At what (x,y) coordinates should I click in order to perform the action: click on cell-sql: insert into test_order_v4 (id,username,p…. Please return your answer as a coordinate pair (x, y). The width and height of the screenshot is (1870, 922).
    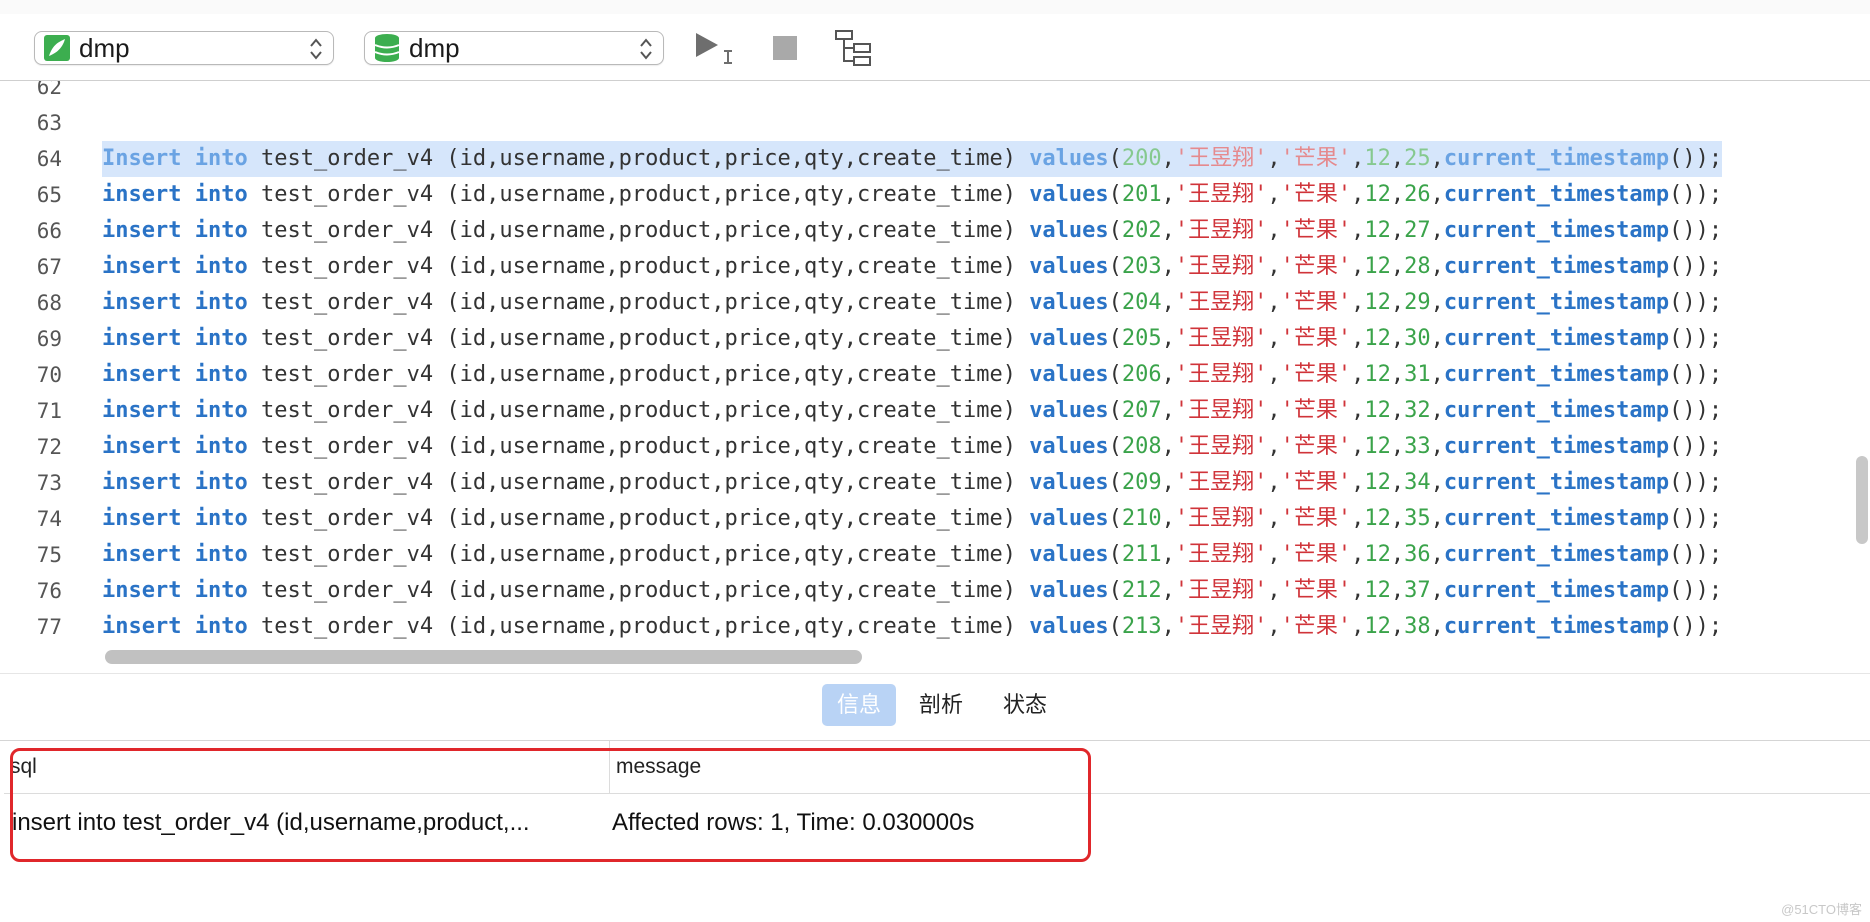
    Looking at the image, I should click on (309, 823).